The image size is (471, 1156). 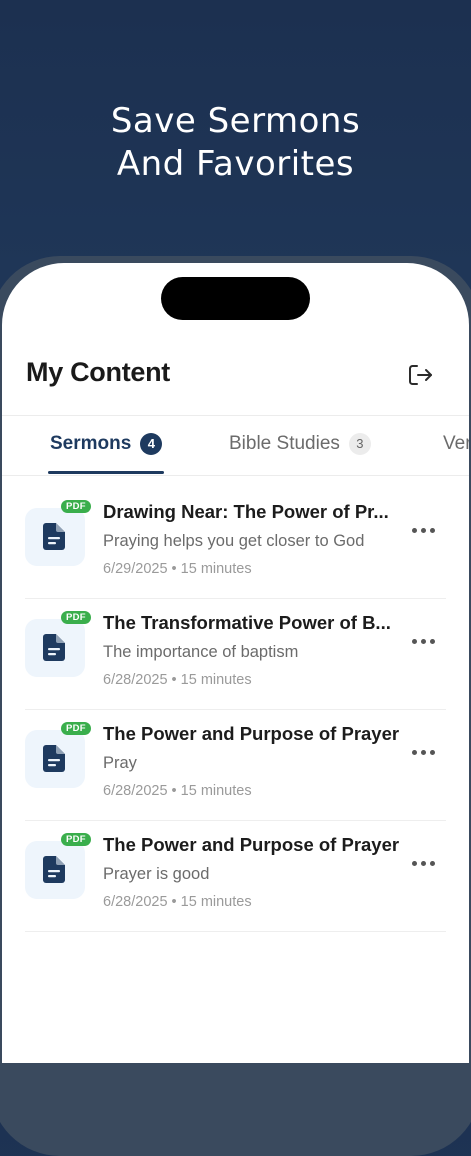 I want to click on tab-label: Ver, so click(x=456, y=443).